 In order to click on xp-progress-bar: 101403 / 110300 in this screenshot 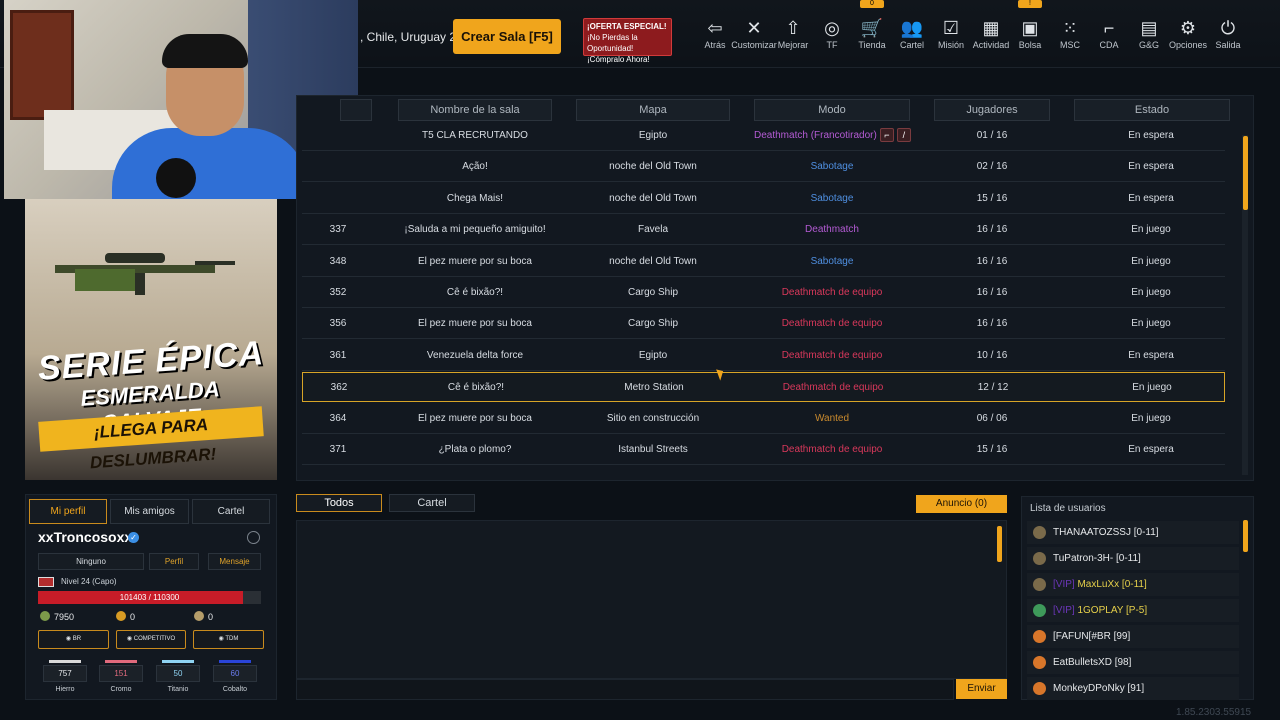, I will do `click(149, 597)`.